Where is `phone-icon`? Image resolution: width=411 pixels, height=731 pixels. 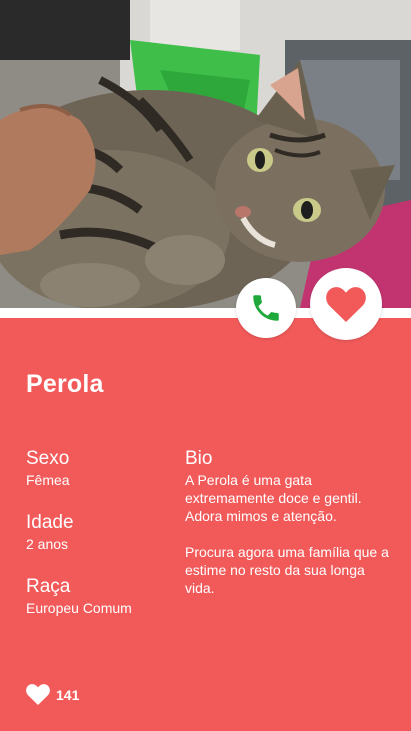
phone-icon is located at coordinates (266, 308).